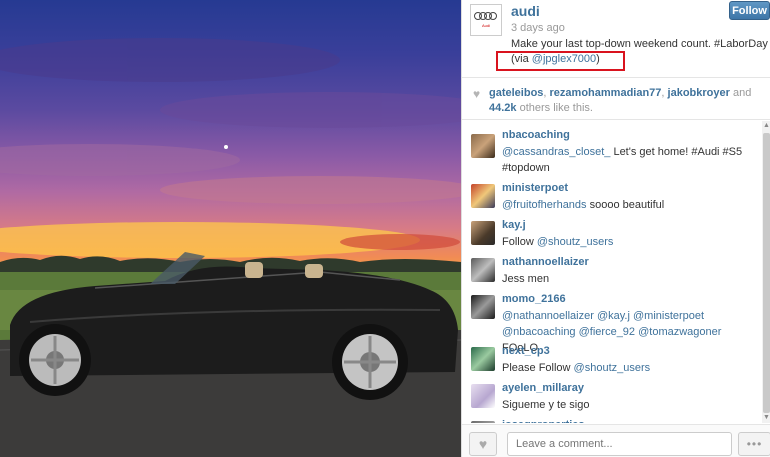 This screenshot has height=457, width=770. I want to click on scroll-down-icon: ▼, so click(766, 418).